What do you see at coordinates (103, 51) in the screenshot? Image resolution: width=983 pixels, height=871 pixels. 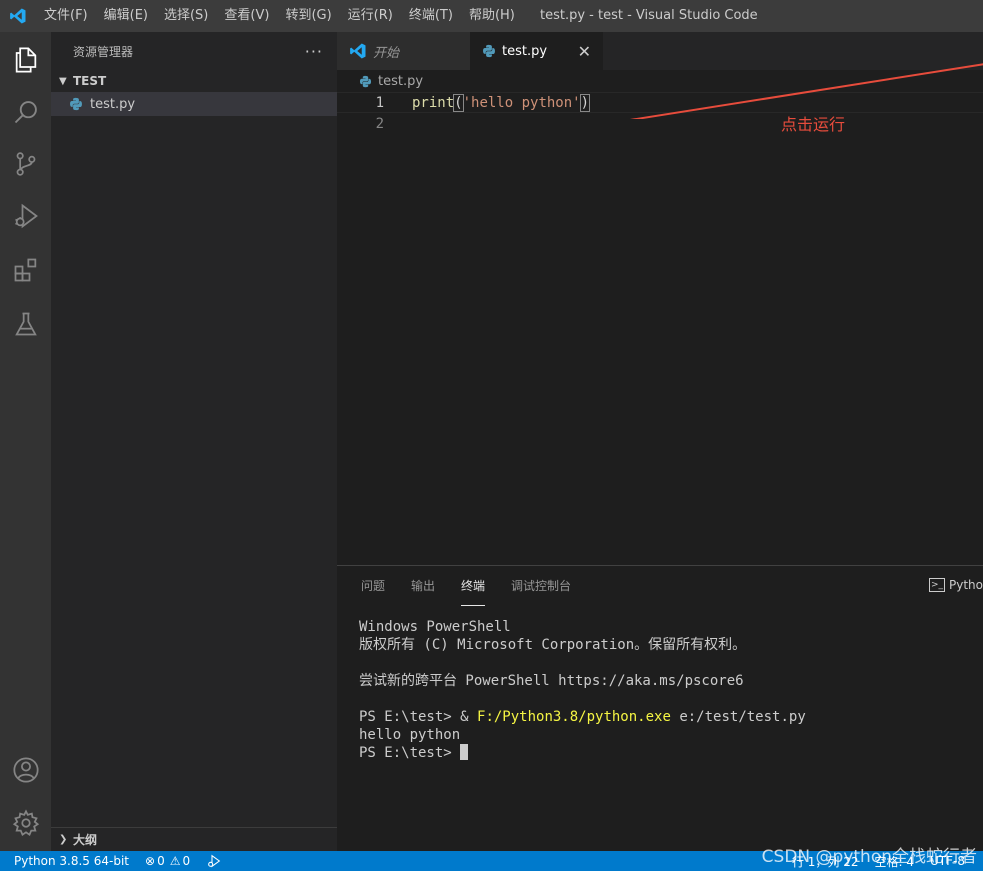 I see `sidebar-title: 资源管理器` at bounding box center [103, 51].